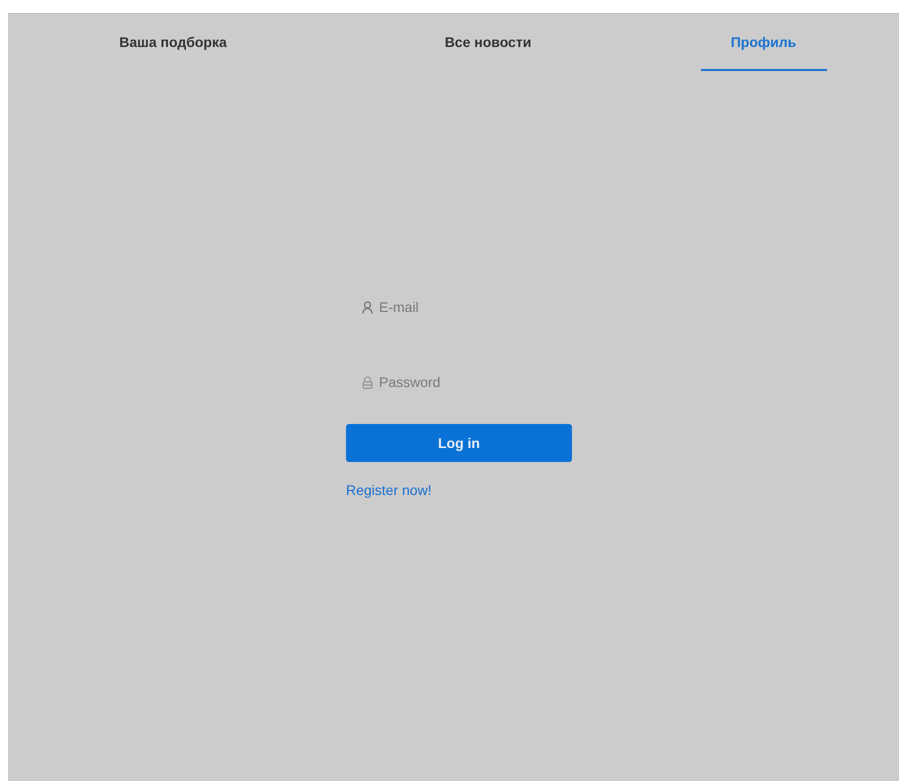  Describe the element at coordinates (474, 382) in the screenshot. I see `password-field: Password` at that location.